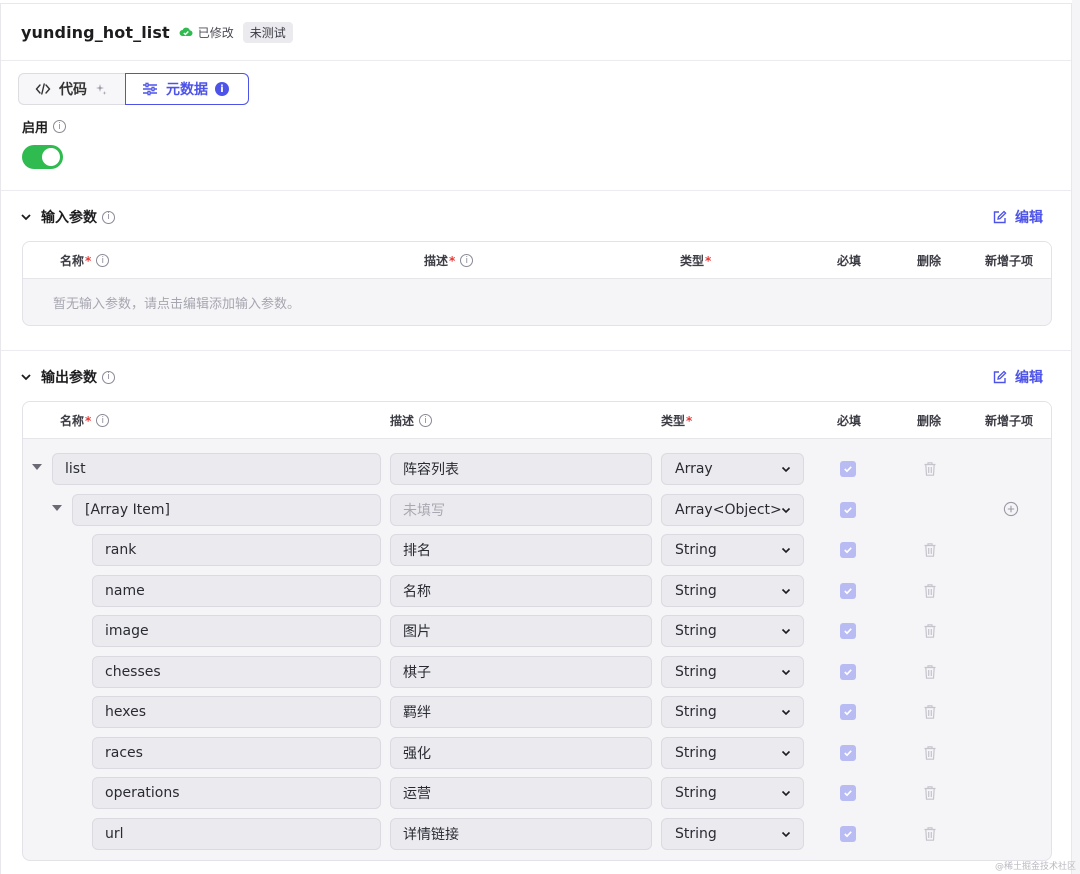  I want to click on param-desc-input: 阵容列表, so click(521, 469).